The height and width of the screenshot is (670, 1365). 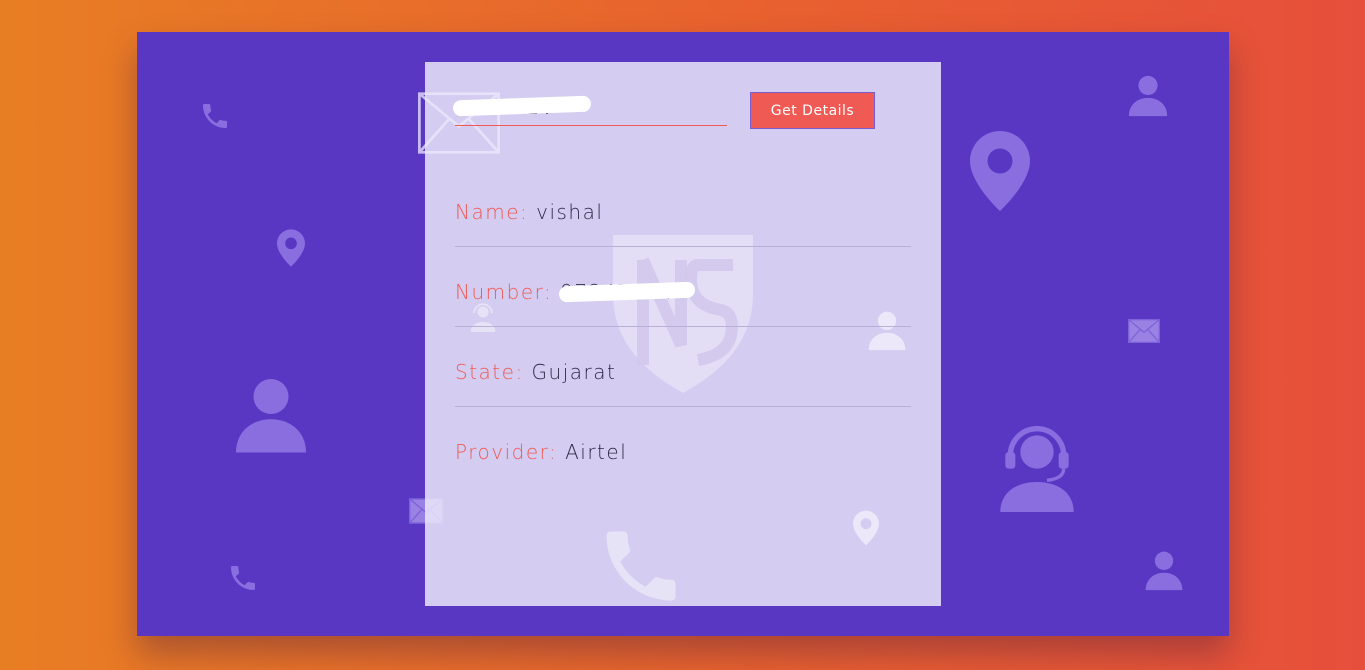 What do you see at coordinates (1144, 331) in the screenshot?
I see `envelope-icon` at bounding box center [1144, 331].